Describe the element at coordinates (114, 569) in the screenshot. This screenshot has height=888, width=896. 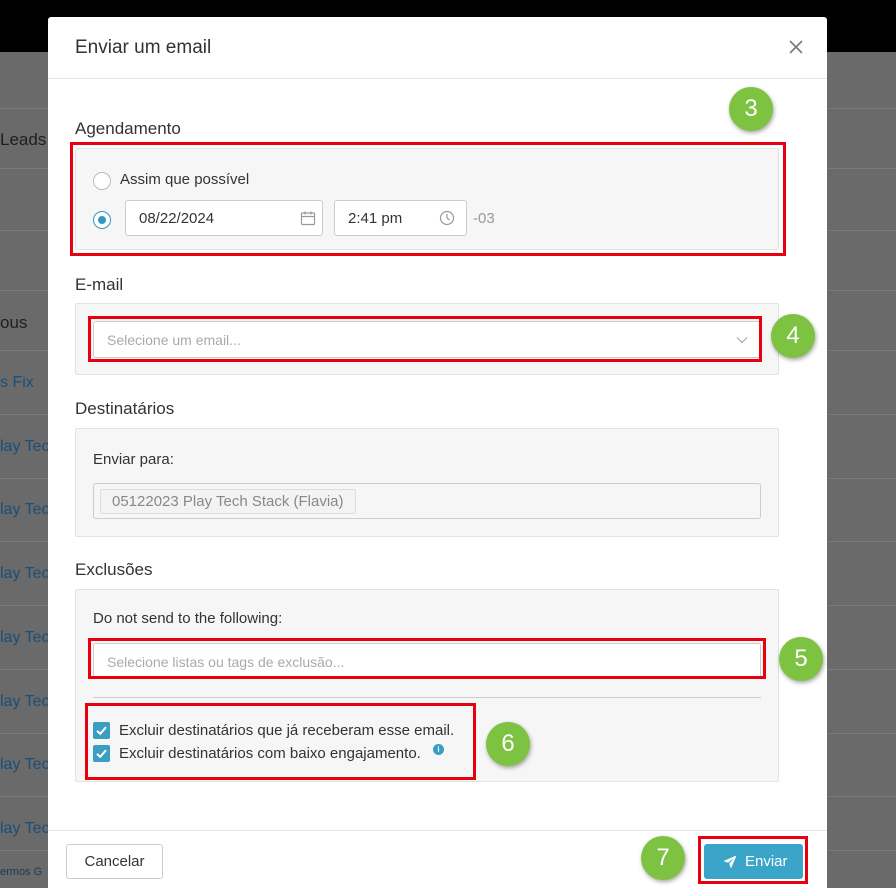
I see `exclusions-title: Exclusões` at that location.